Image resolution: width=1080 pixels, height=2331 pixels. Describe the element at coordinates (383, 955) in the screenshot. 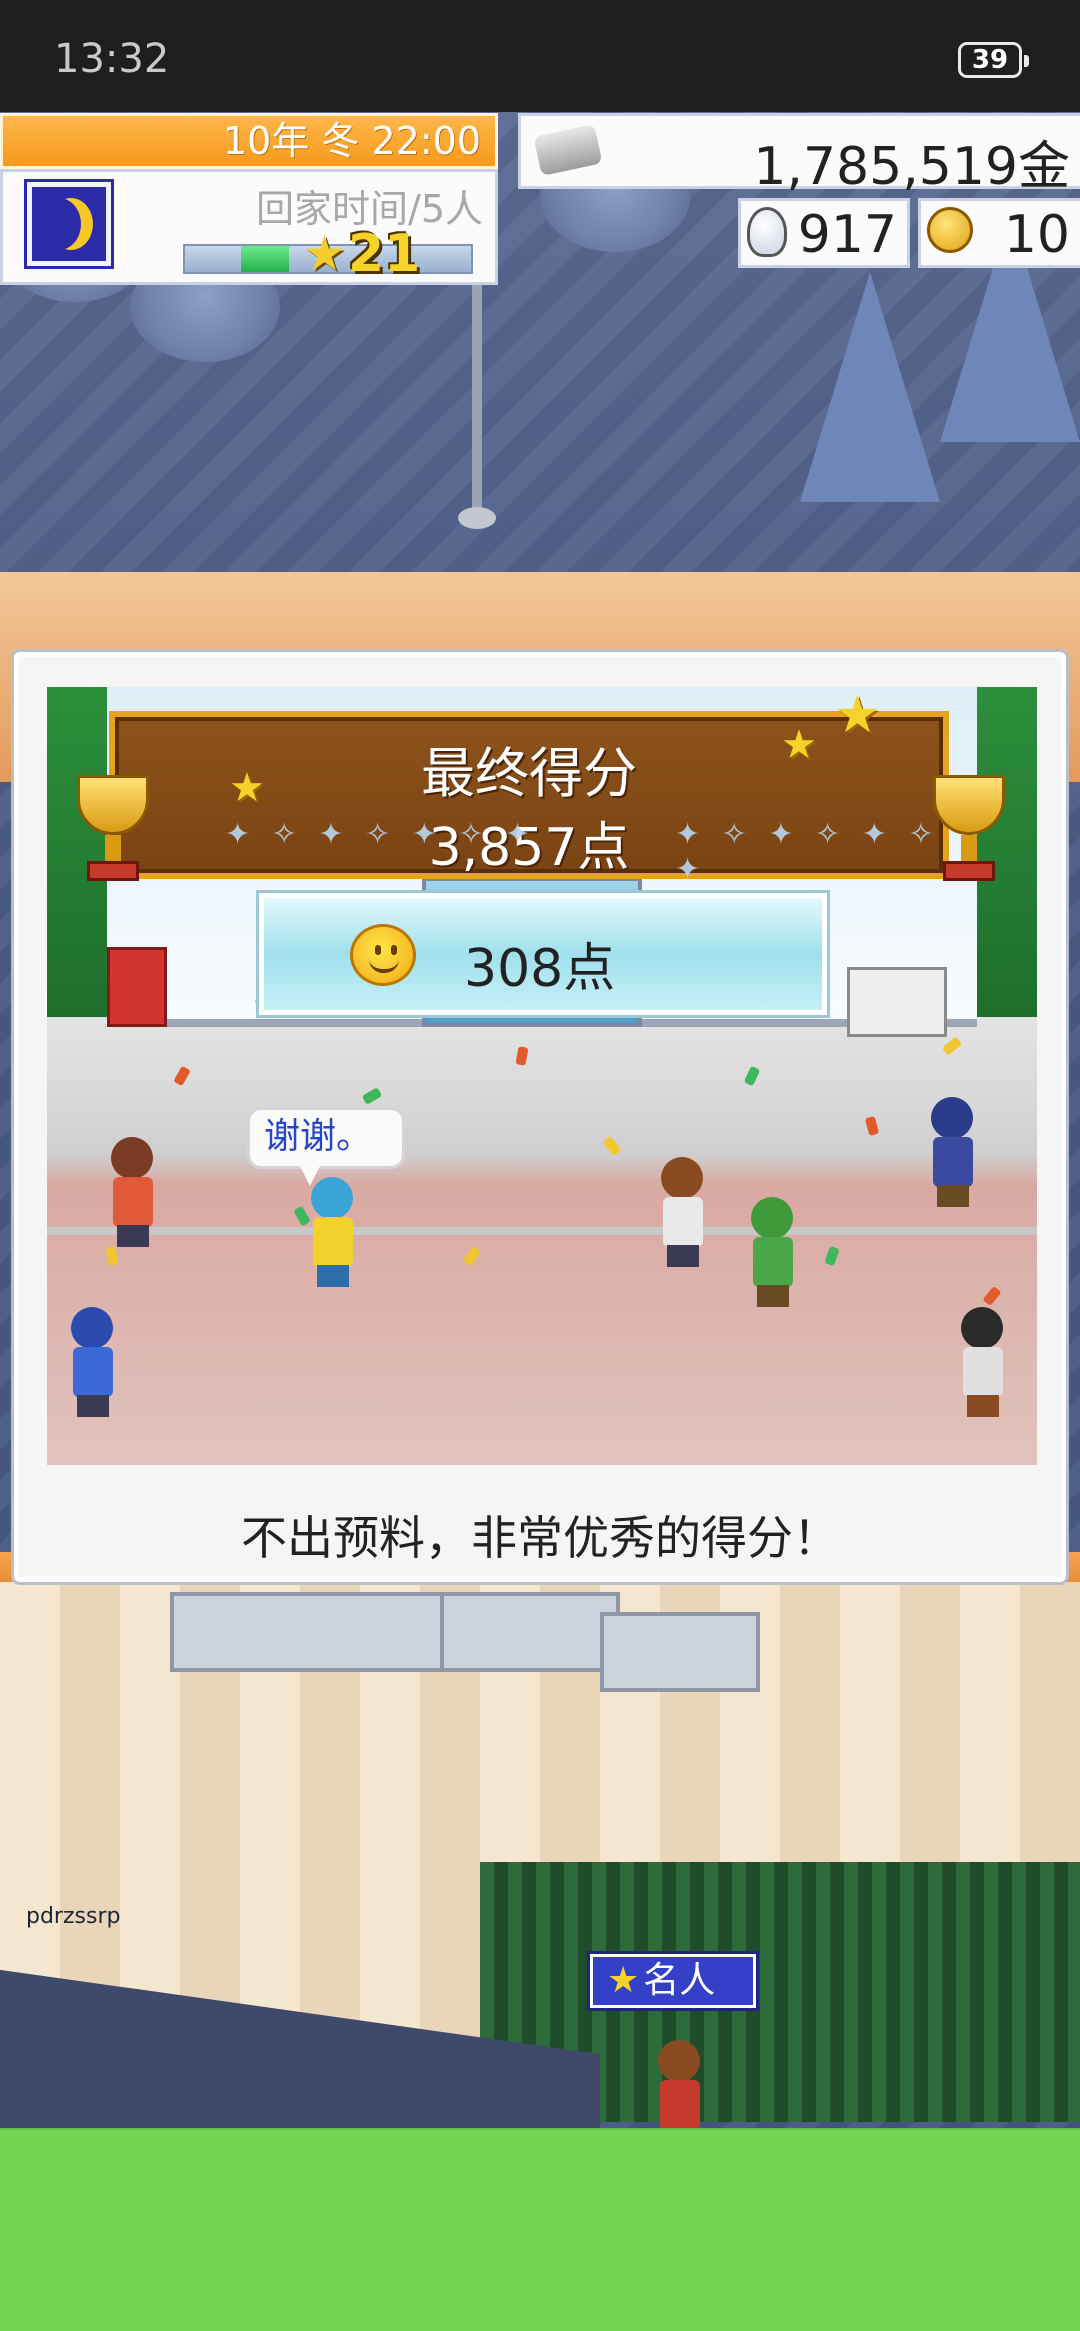

I see `smiley-icon` at that location.